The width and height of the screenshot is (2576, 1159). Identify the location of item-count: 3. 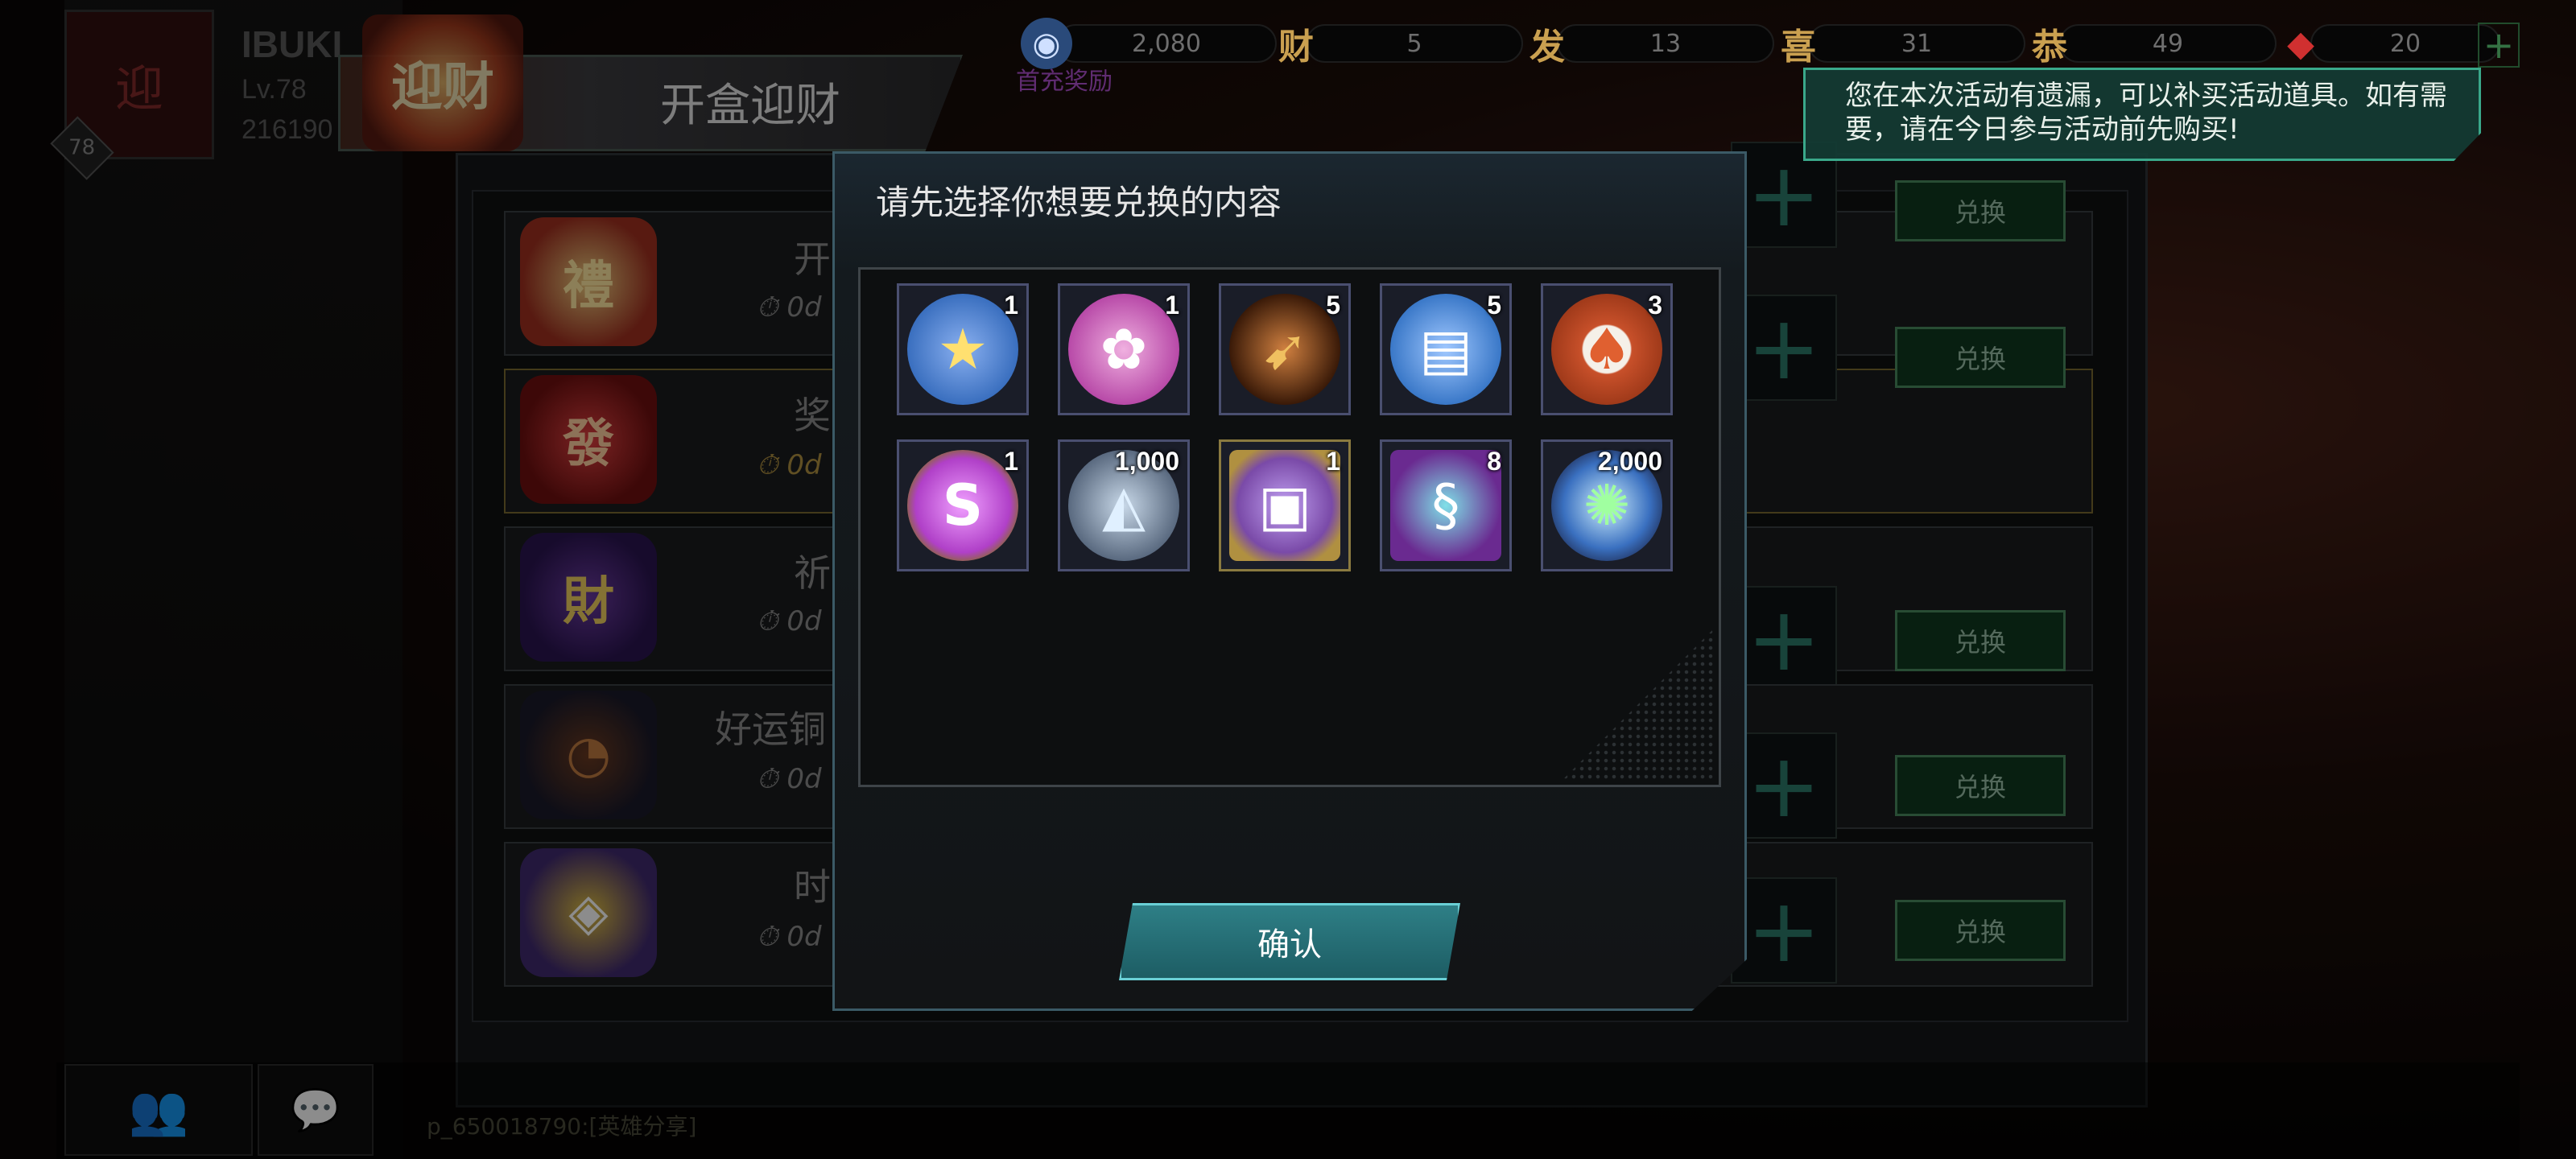
(1655, 305).